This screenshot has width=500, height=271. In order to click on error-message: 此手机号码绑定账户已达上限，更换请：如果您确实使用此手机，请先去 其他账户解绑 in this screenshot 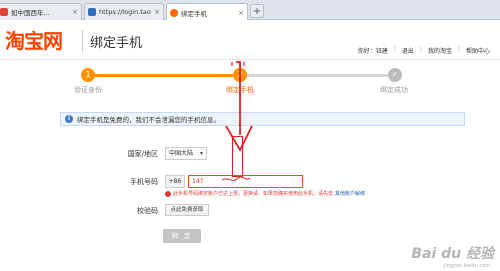, I will do `click(265, 193)`.